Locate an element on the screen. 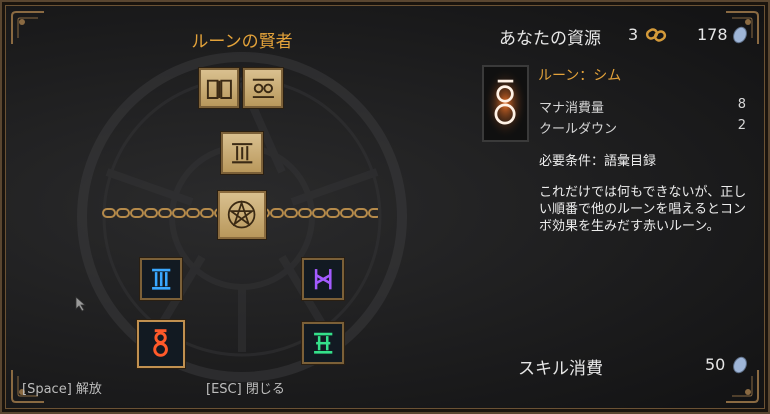  red-rune-icon is located at coordinates (161, 343).